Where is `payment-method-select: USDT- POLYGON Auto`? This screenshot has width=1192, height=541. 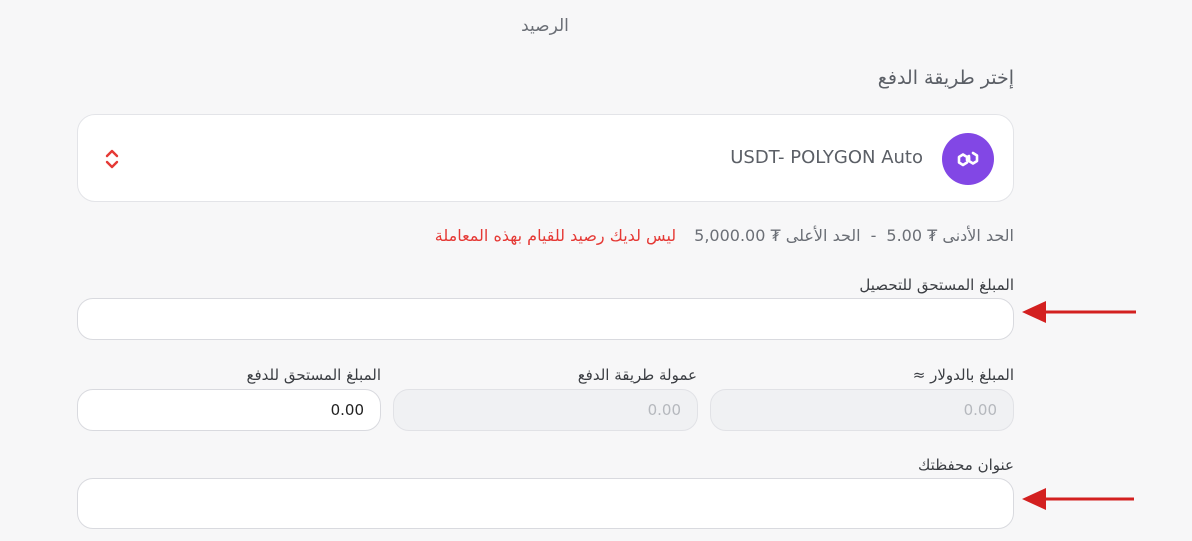 payment-method-select: USDT- POLYGON Auto is located at coordinates (545, 158).